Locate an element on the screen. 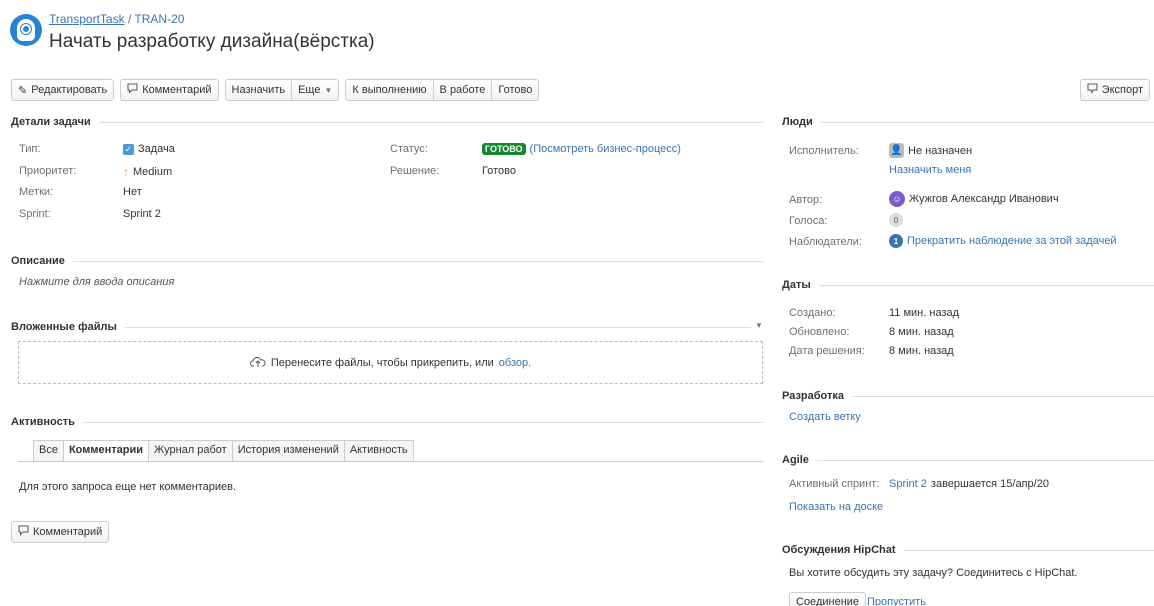  assign-button: Назначить is located at coordinates (258, 90).